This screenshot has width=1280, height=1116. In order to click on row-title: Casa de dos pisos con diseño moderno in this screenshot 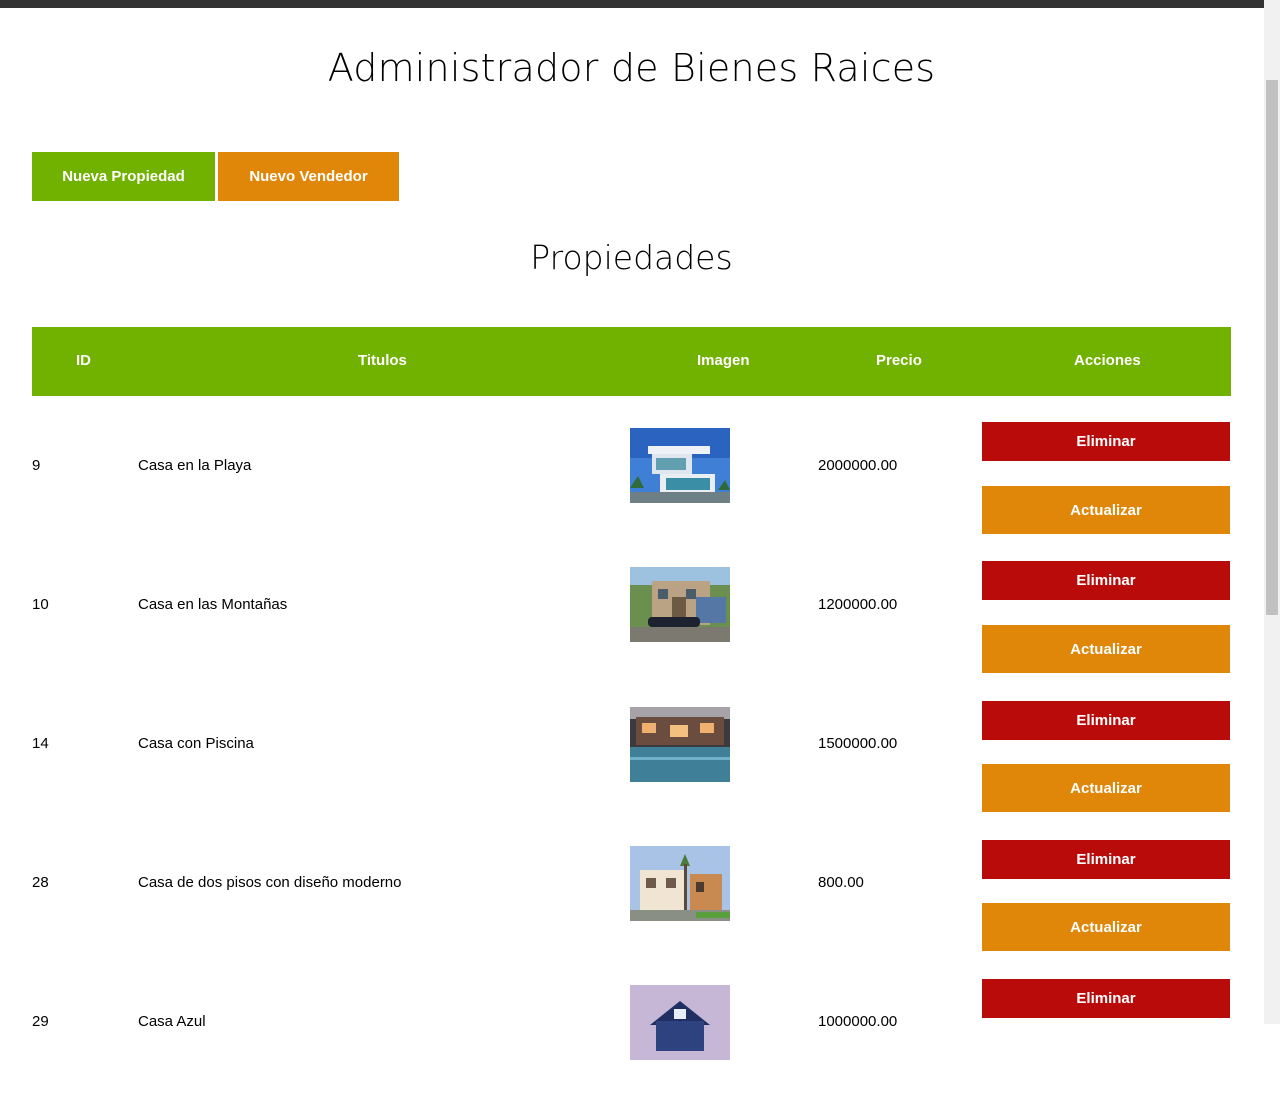, I will do `click(270, 882)`.